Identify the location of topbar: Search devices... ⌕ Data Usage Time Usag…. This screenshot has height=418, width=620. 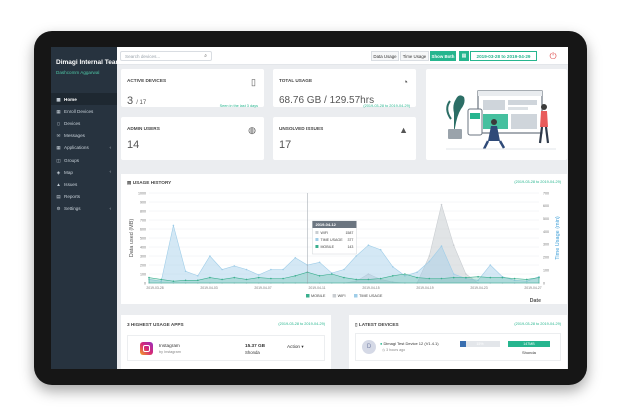
(342, 56).